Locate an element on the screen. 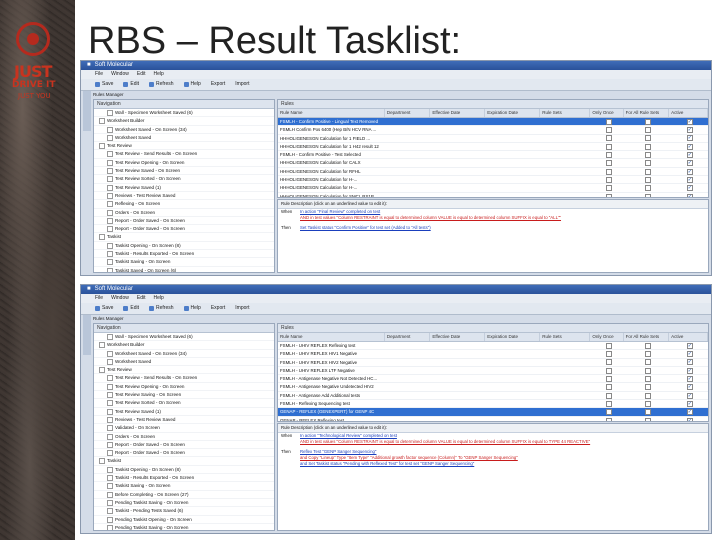  tree-item: Reflexing - On Screen is located at coordinates (184, 204).